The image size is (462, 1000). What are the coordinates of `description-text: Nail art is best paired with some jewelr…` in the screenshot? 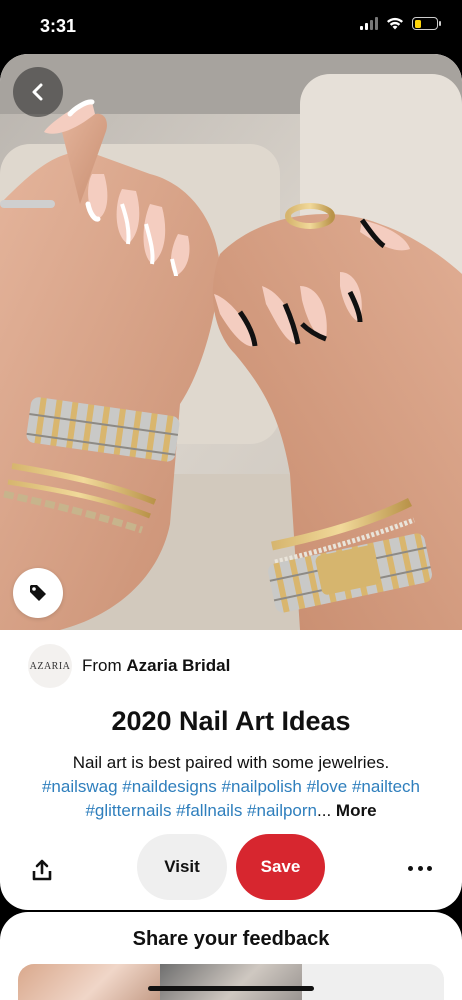 It's located at (231, 762).